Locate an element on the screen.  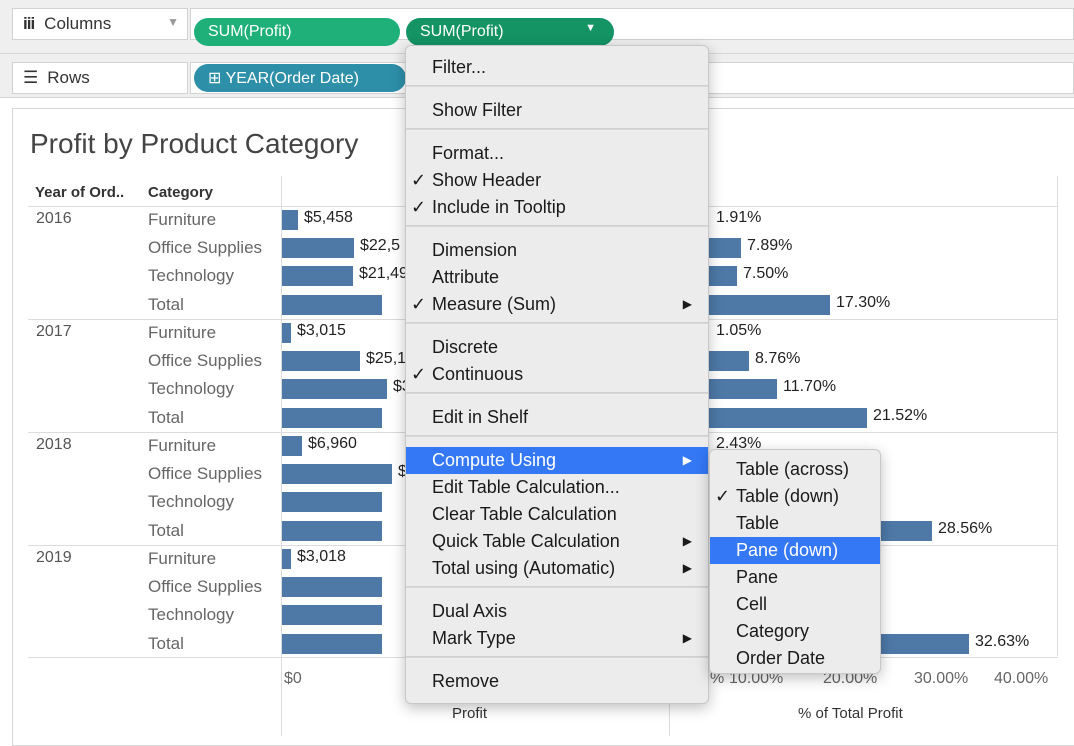
menu-item-measure-sum: ✓ Measure (Sum) ▶ is located at coordinates (557, 304).